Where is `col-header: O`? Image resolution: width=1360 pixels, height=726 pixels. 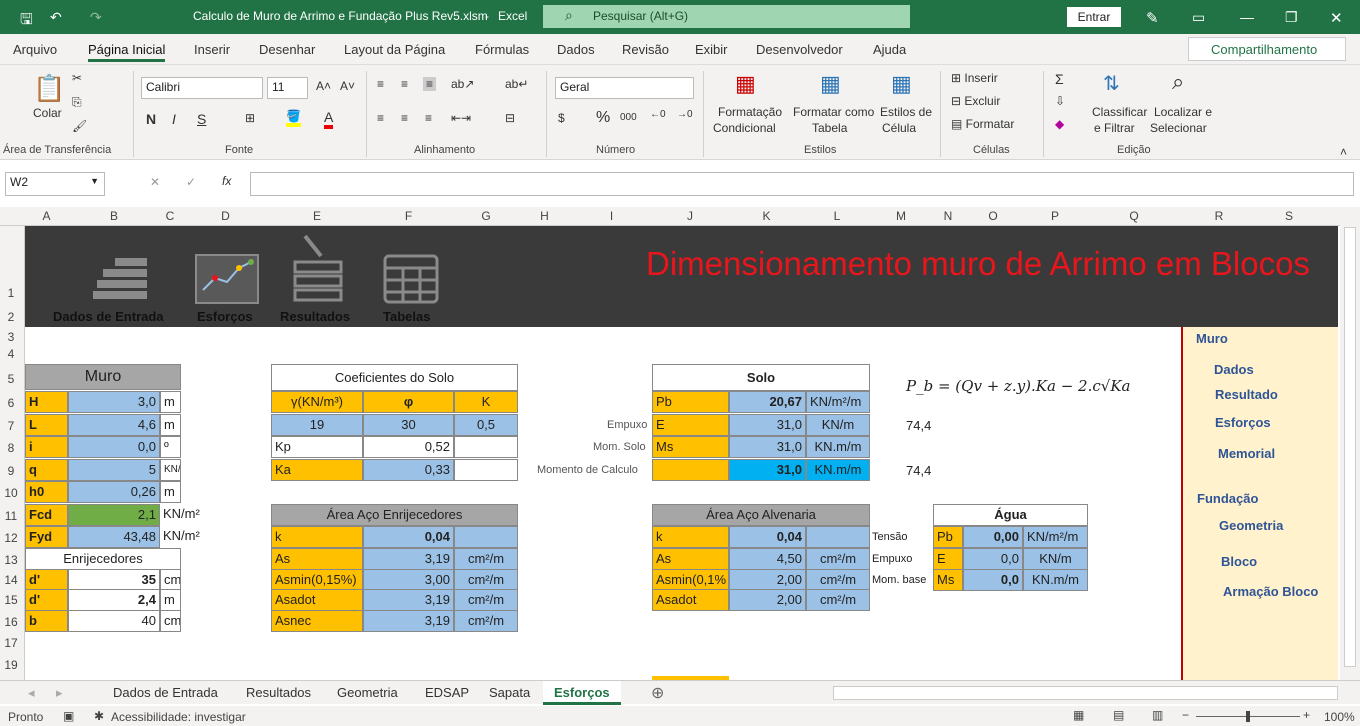
col-header: O is located at coordinates (993, 216).